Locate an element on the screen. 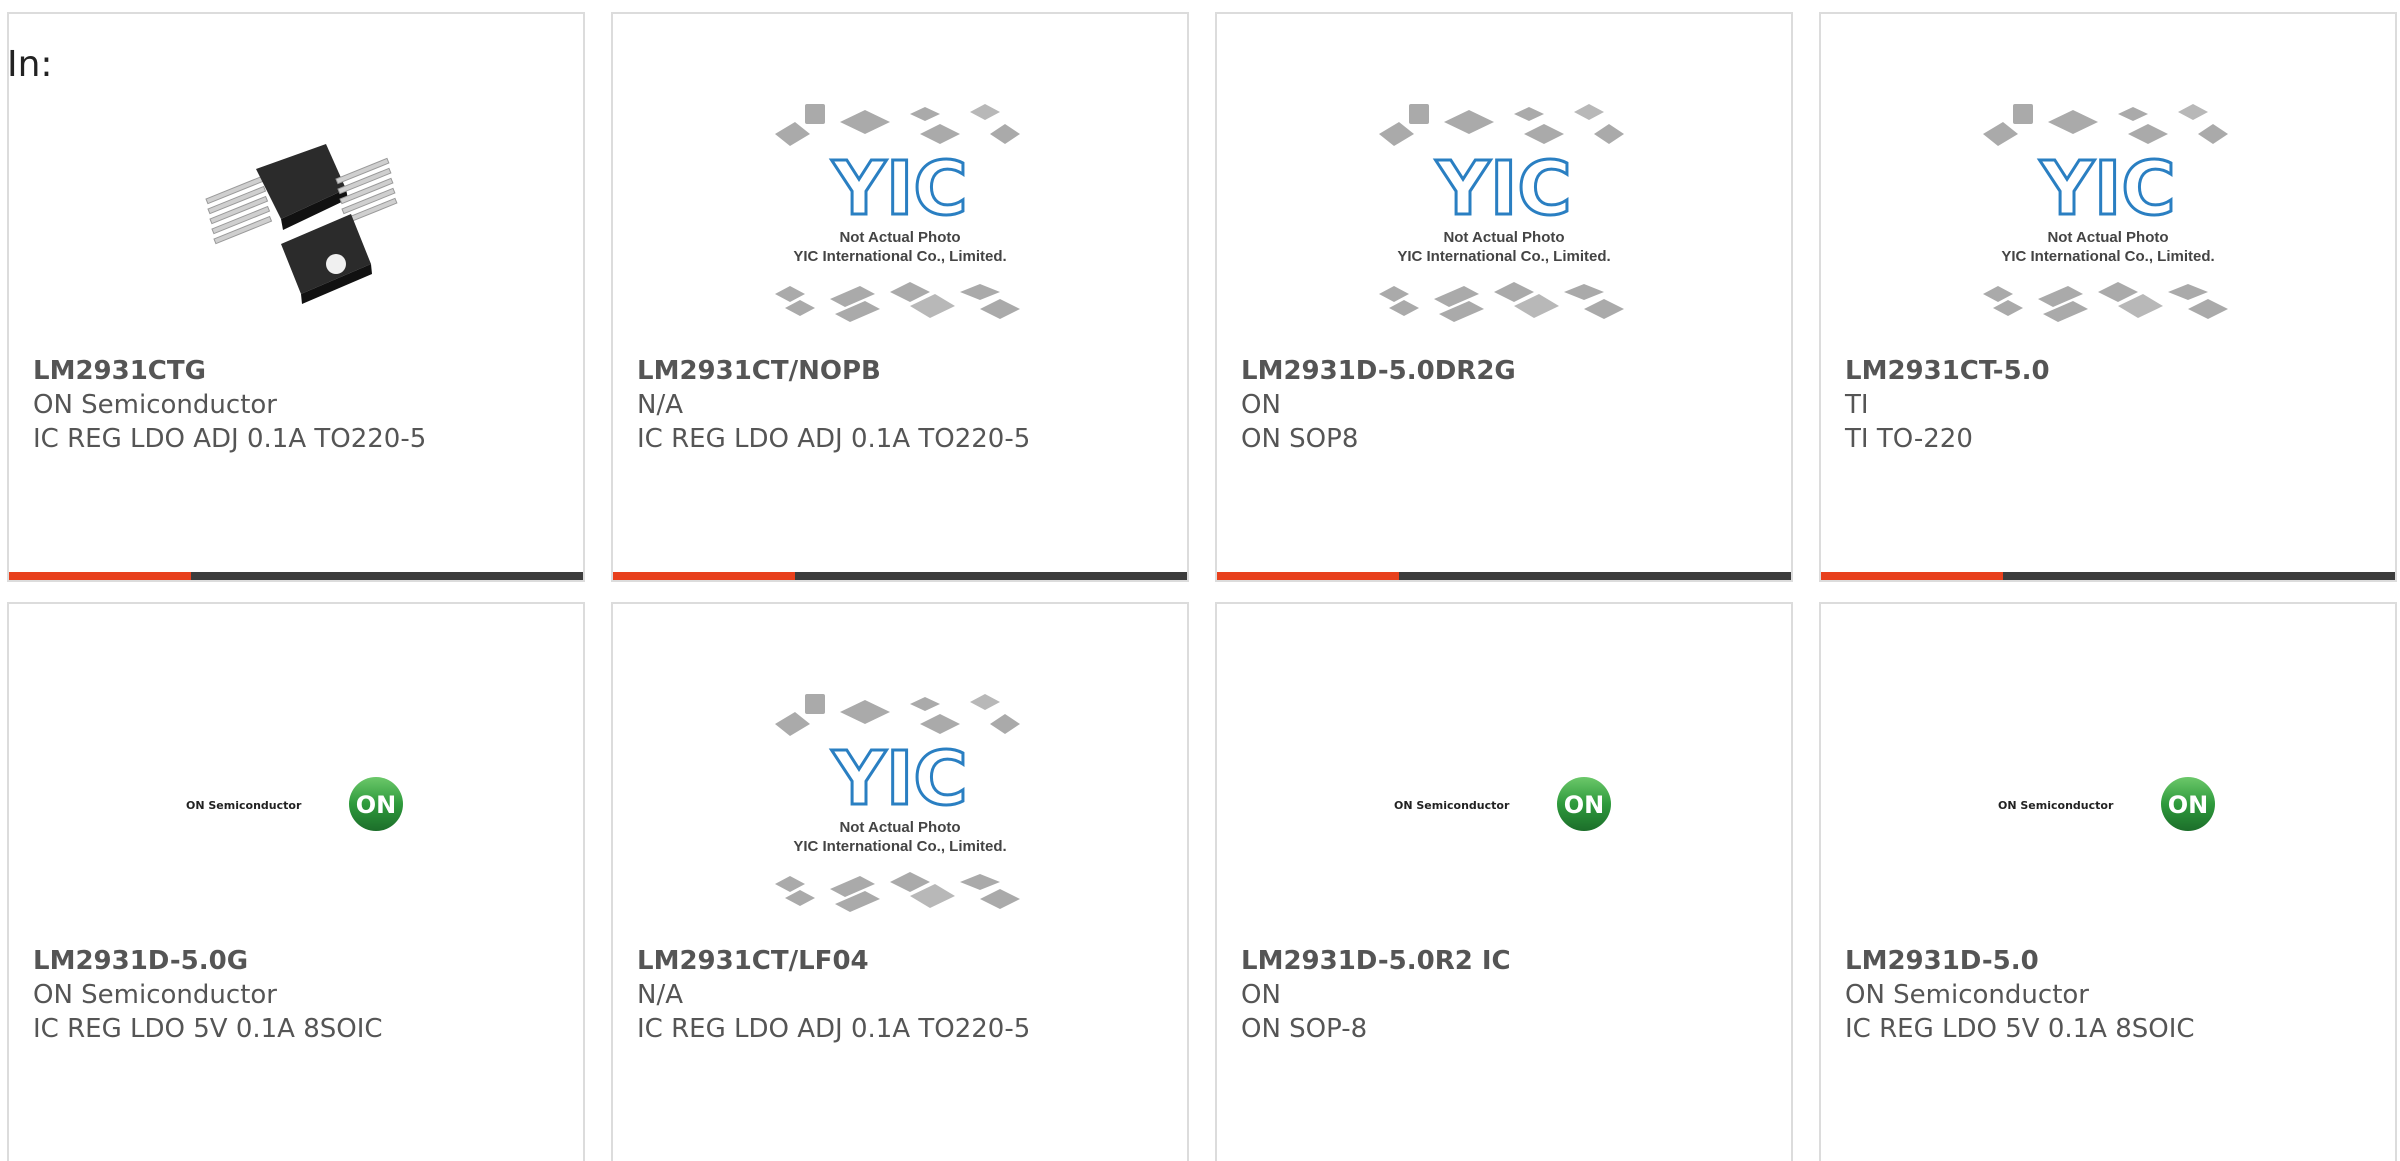  part-number-link: LM2931CT/NOPB is located at coordinates (907, 371).